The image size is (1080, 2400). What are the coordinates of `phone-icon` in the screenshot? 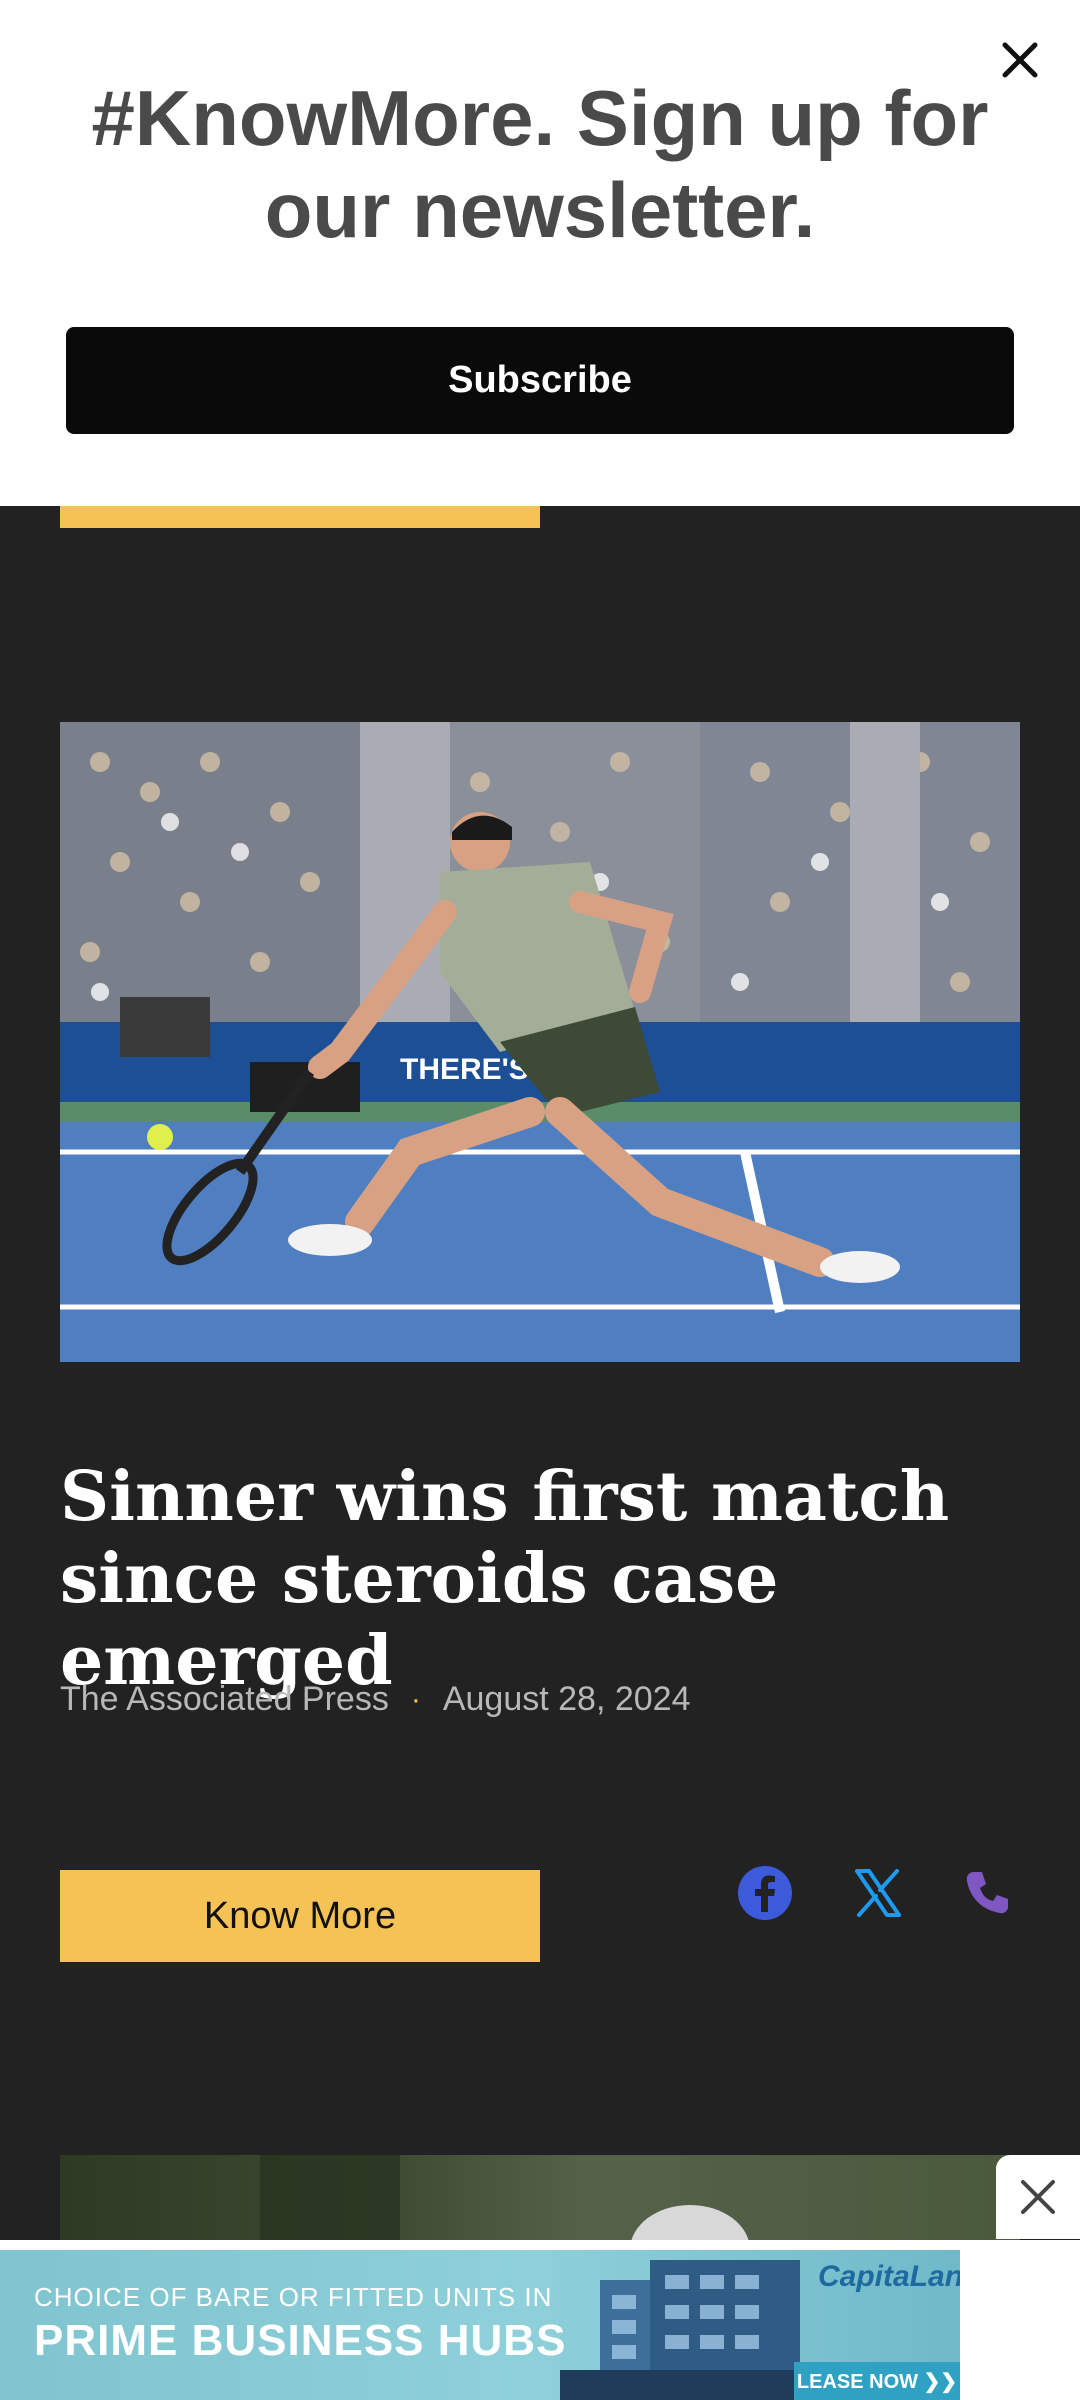 It's located at (987, 1893).